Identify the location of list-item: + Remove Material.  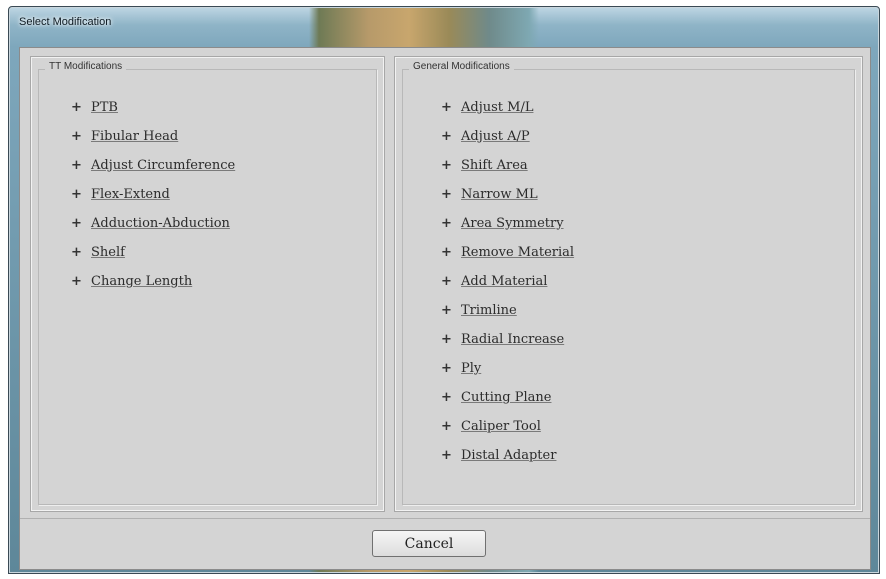
(507, 256).